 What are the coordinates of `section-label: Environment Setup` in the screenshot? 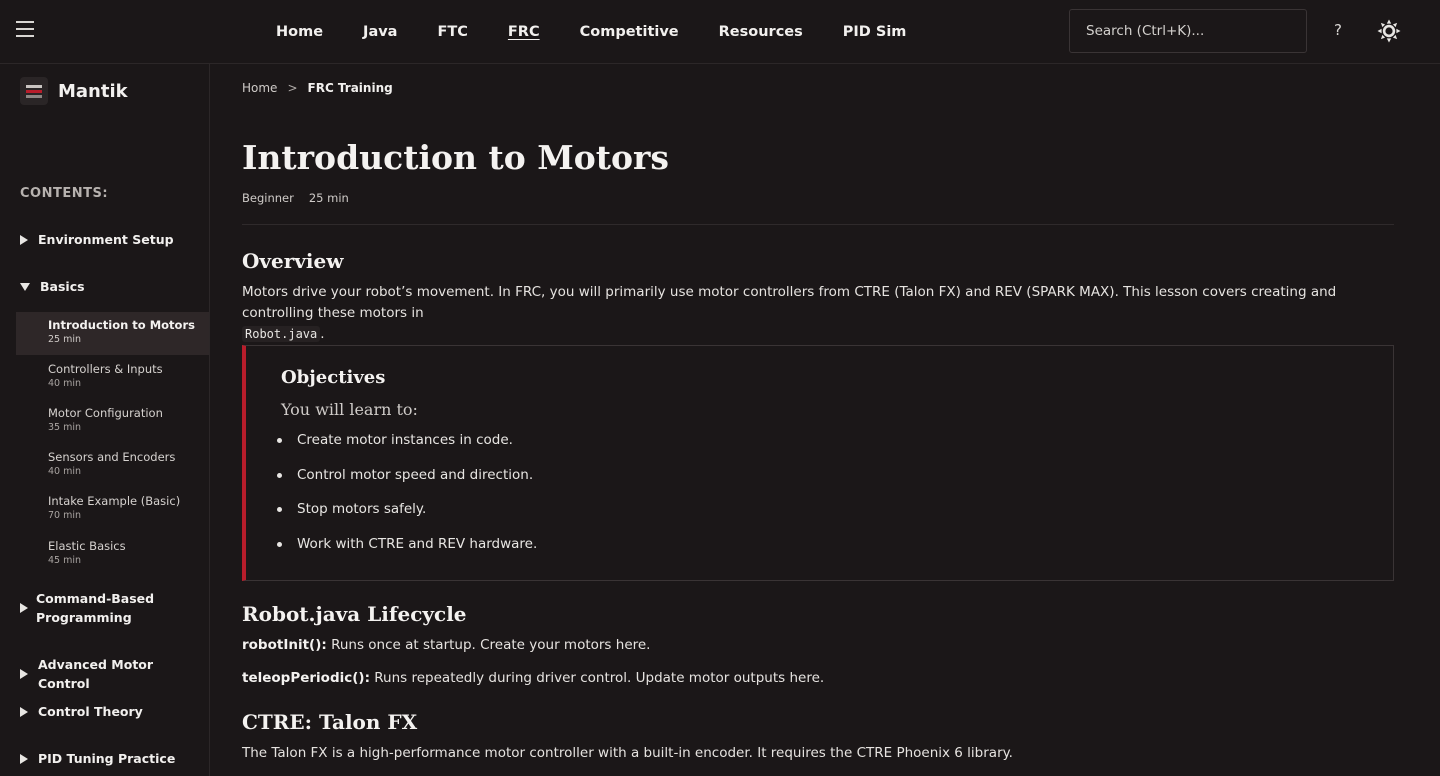 It's located at (106, 239).